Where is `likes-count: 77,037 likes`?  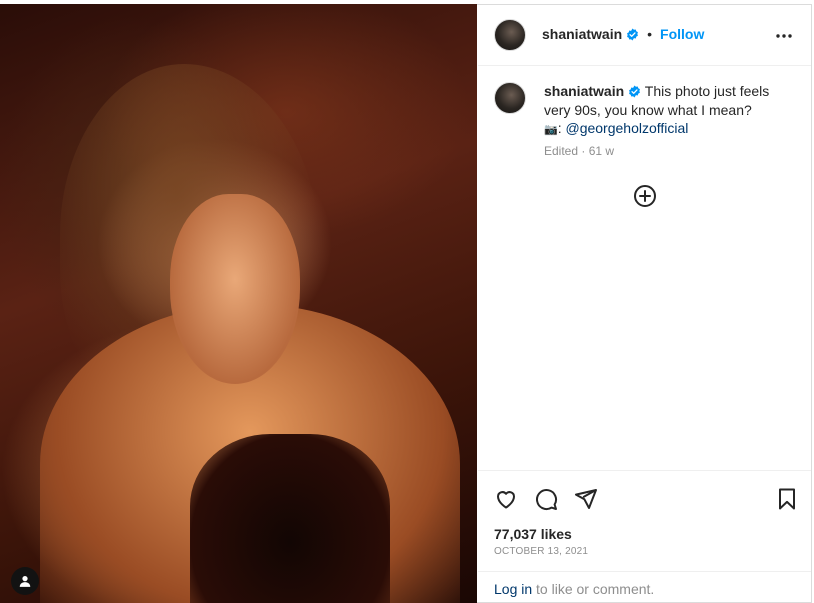 likes-count: 77,037 likes is located at coordinates (533, 534).